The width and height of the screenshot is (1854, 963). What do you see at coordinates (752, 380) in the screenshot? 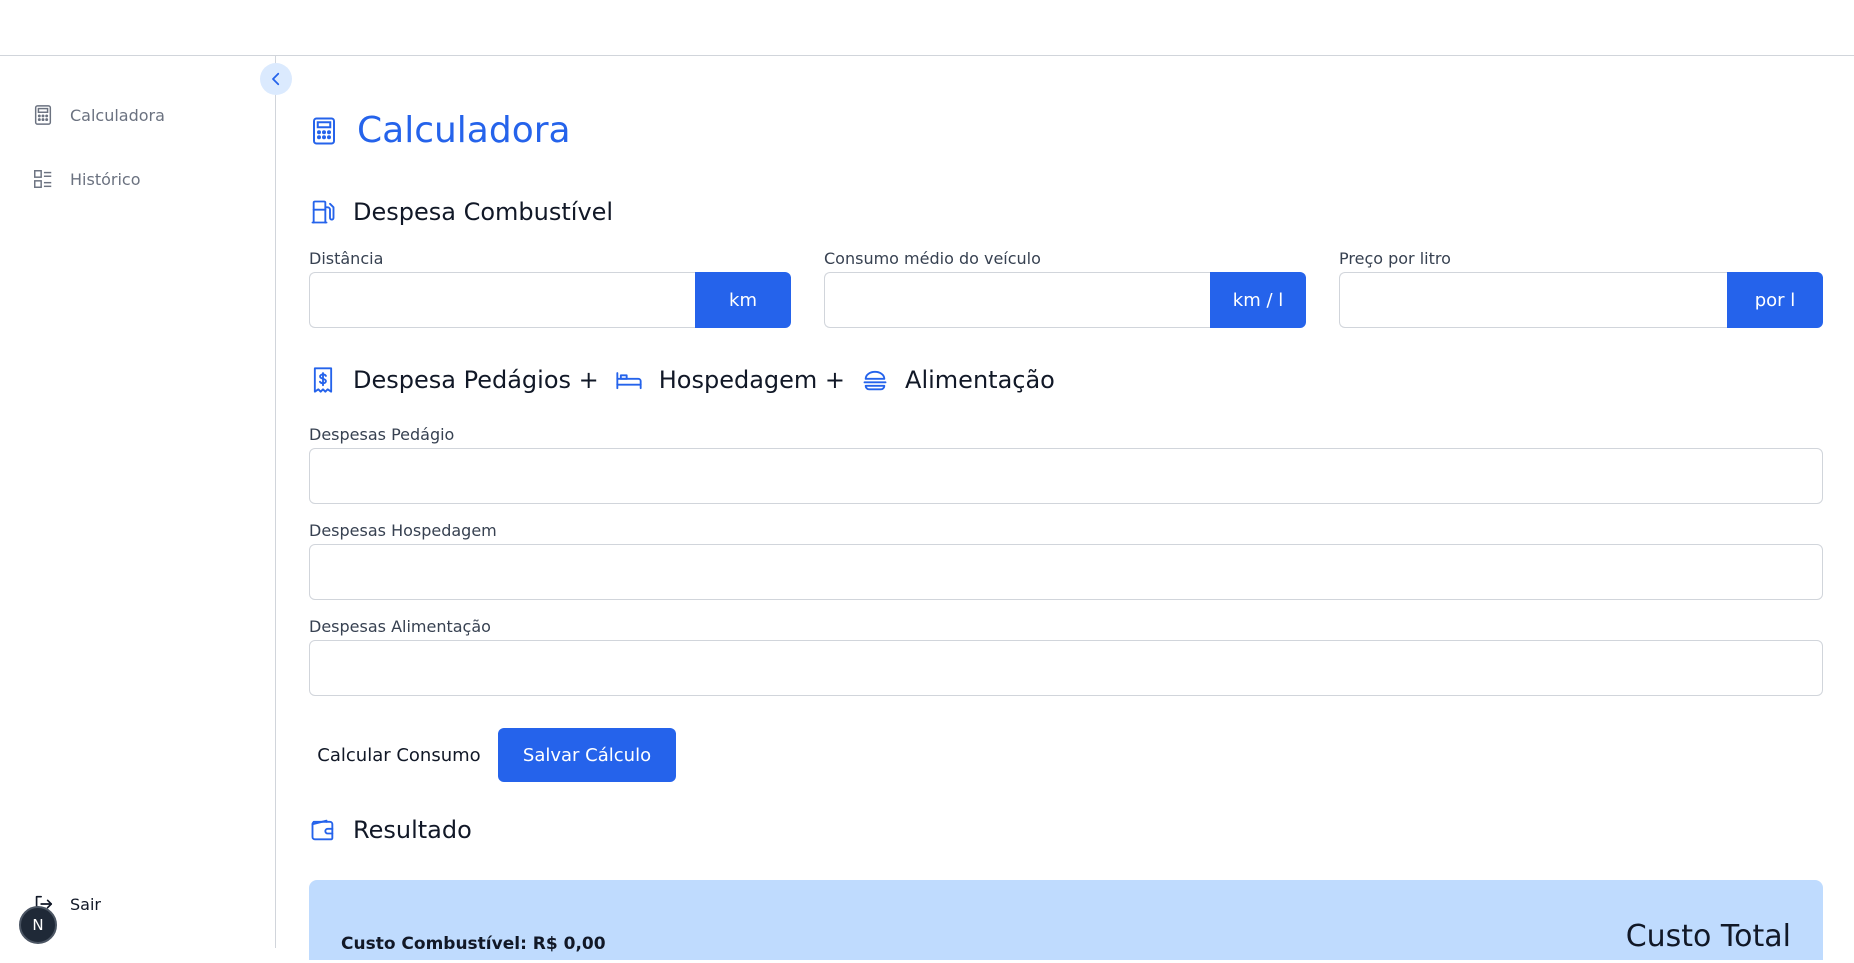
I see `lodging-label: Hospedagem +` at bounding box center [752, 380].